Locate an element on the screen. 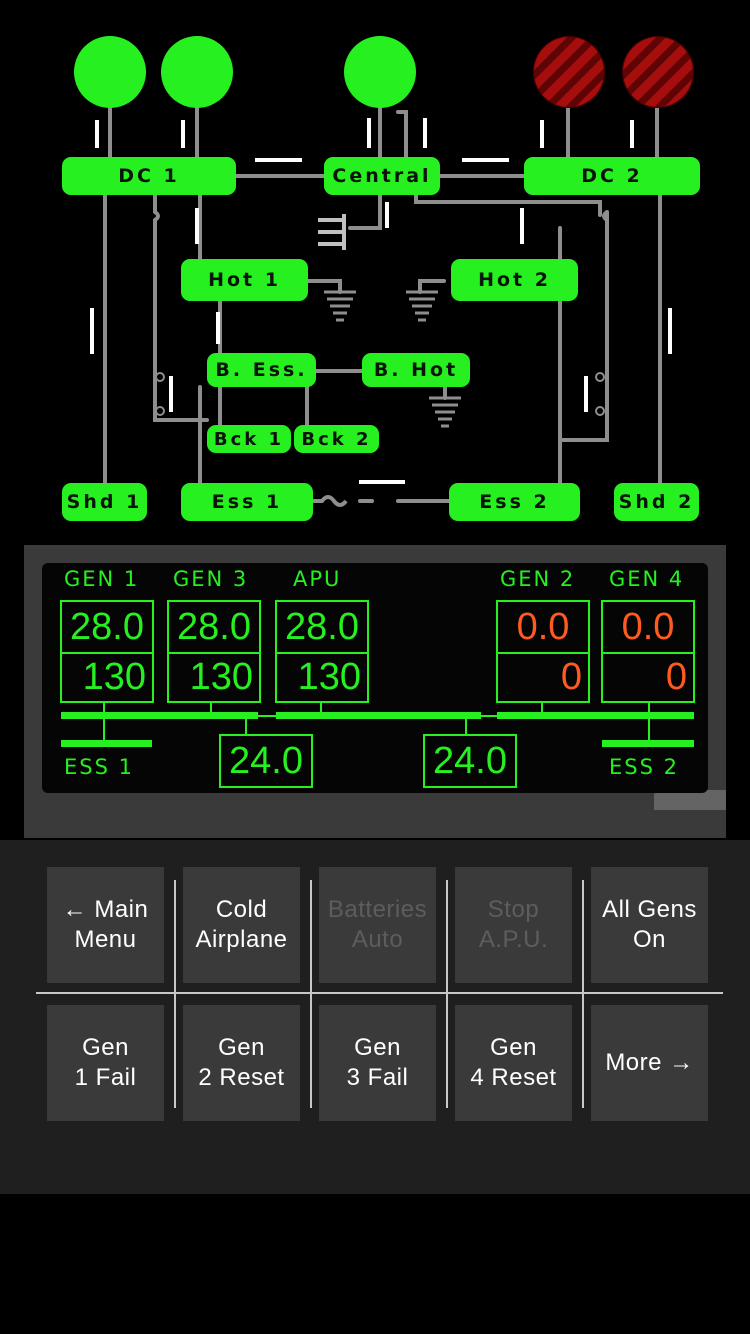  button-grid-h-divider is located at coordinates (379, 993).